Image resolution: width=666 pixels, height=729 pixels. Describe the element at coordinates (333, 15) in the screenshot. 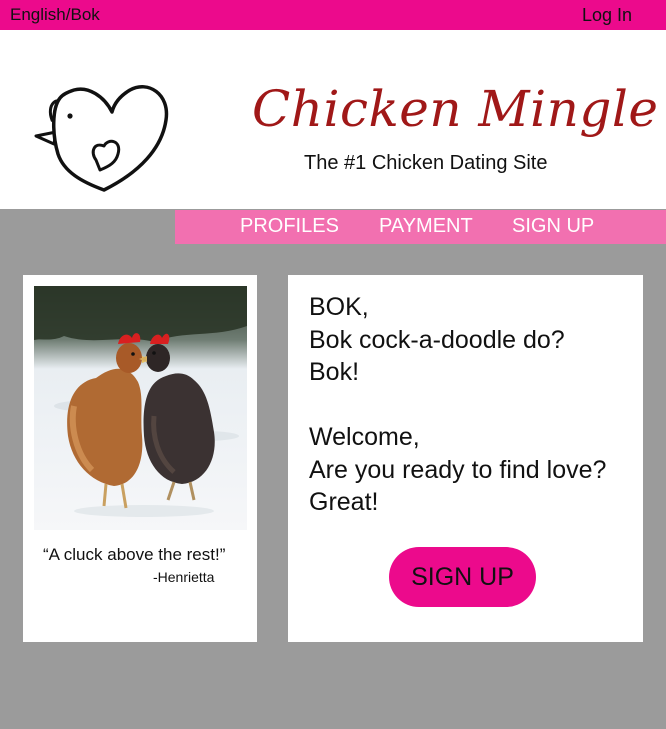

I see `top-bar: English/Bok Log In` at that location.